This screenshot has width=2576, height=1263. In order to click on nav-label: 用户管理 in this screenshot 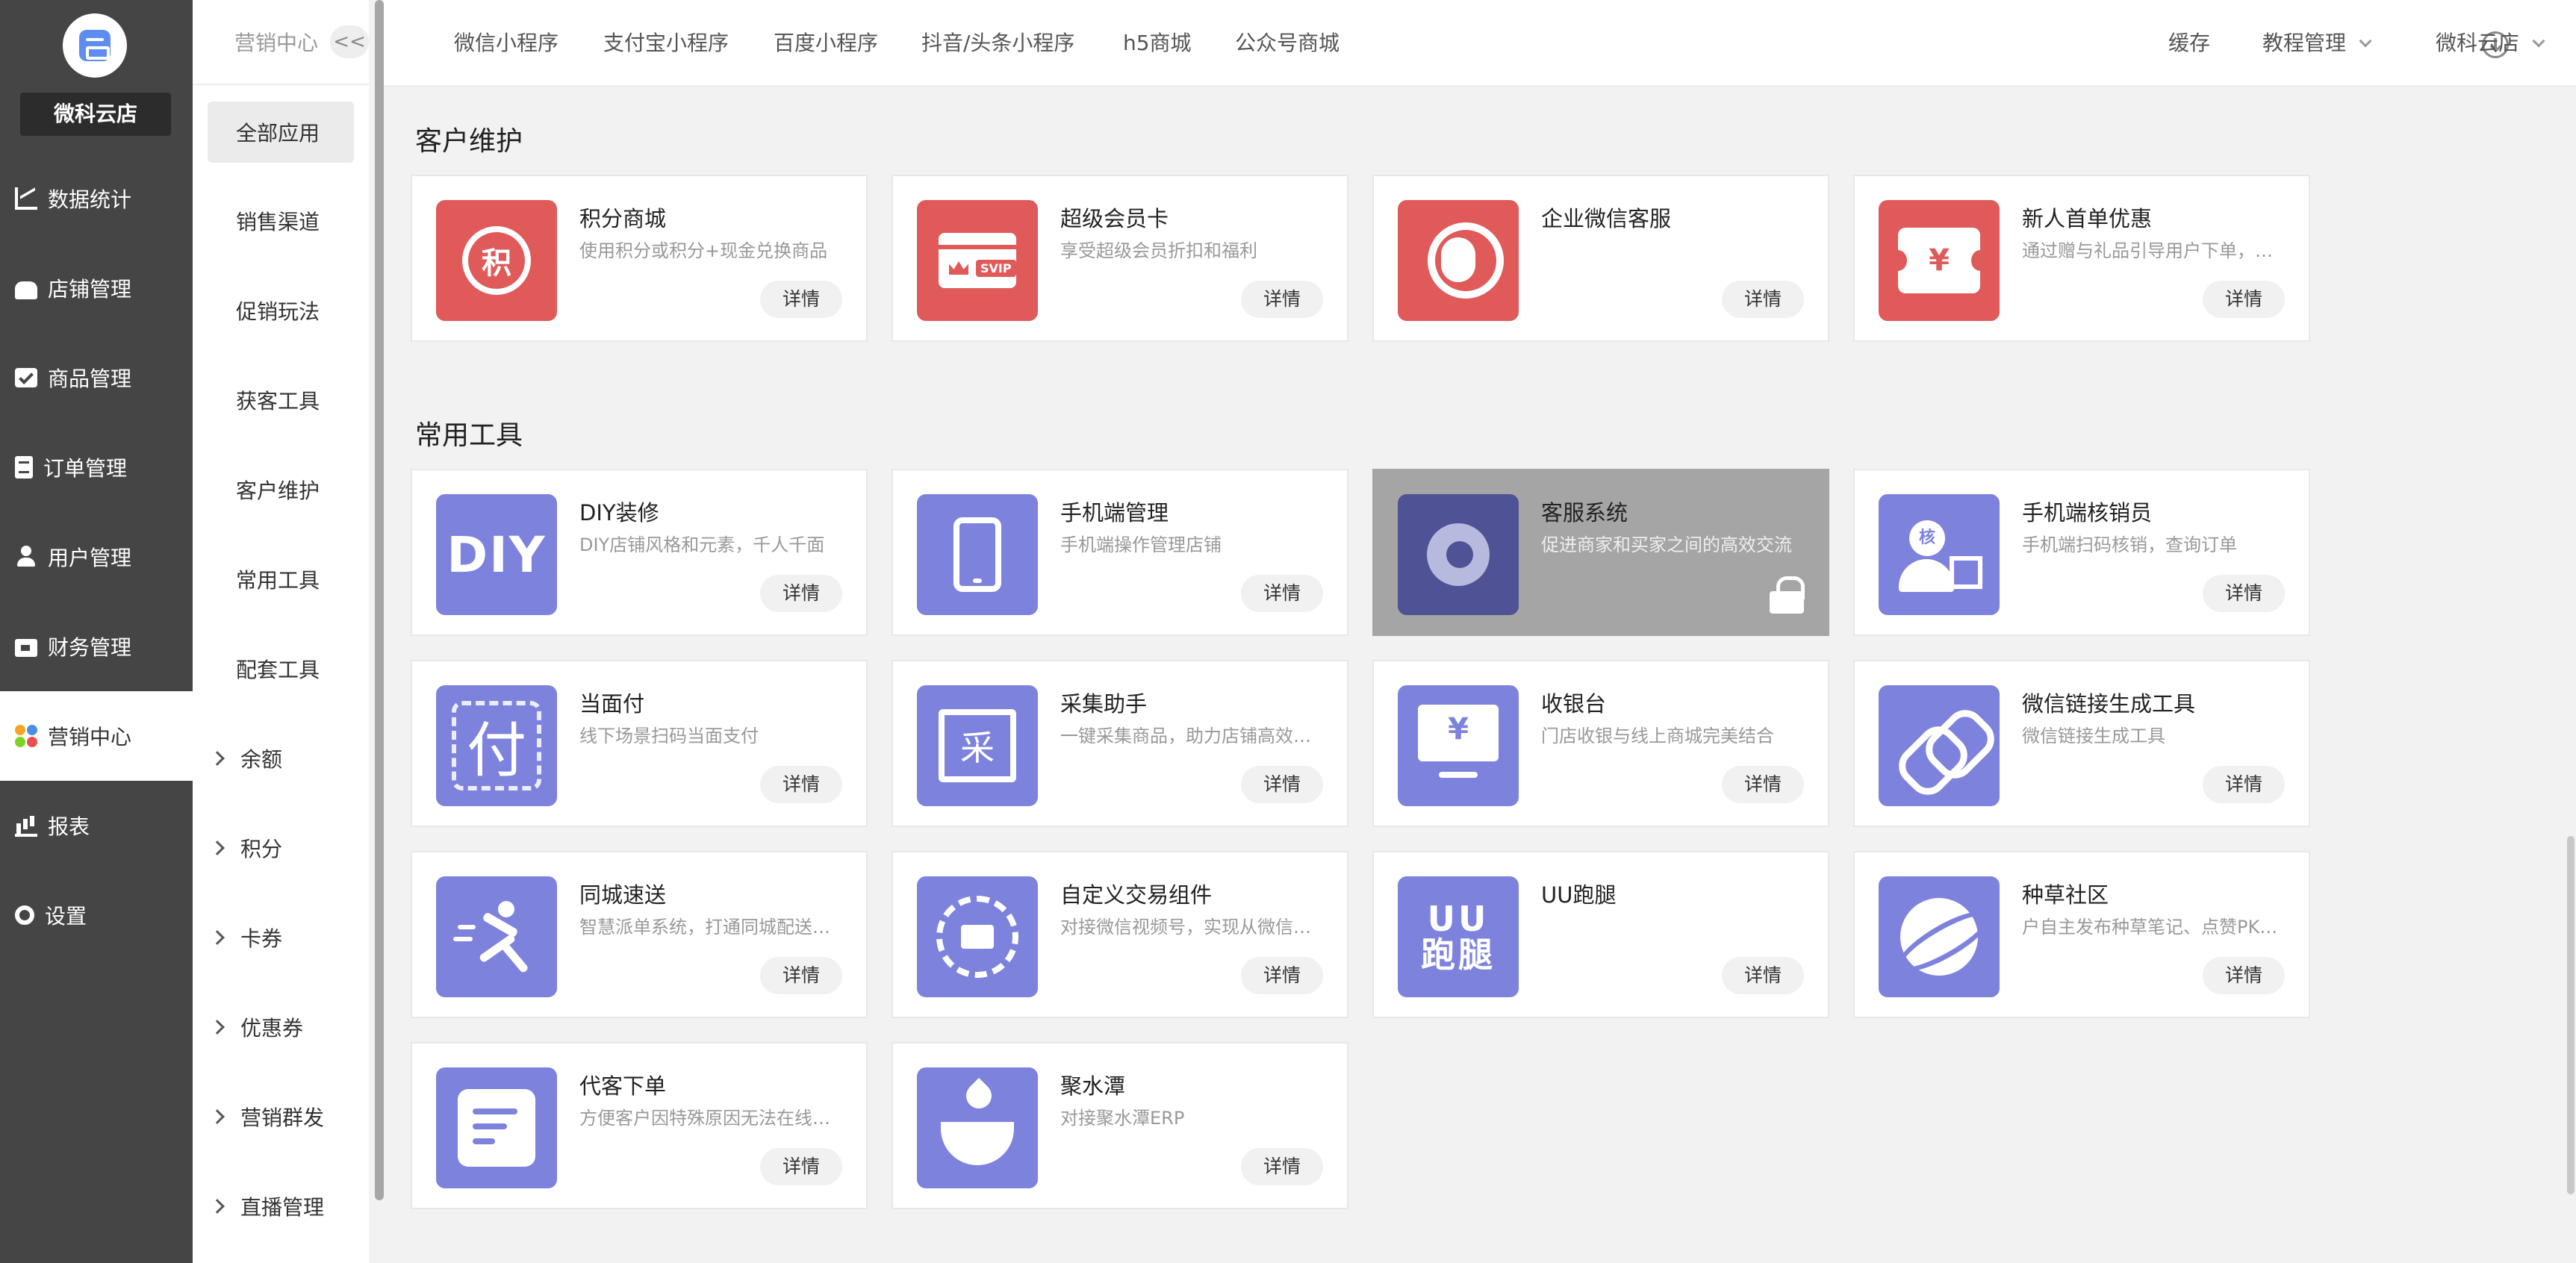, I will do `click(90, 558)`.